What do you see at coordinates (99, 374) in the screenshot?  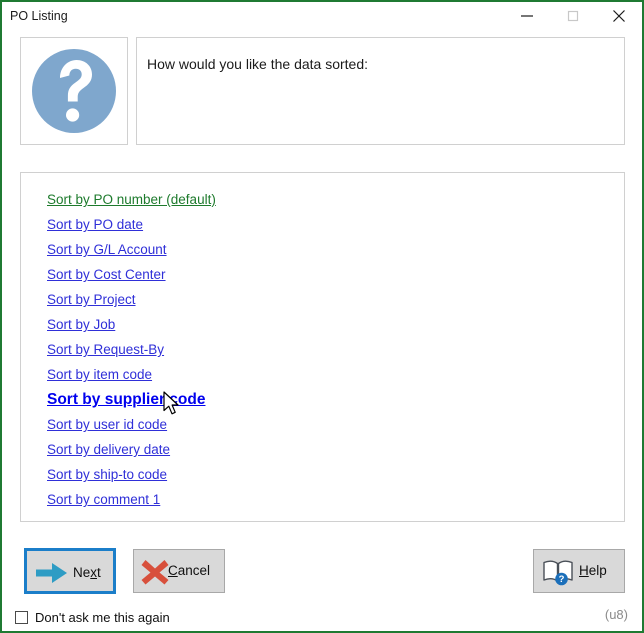 I see `sort-option-item-code: Sort by item code` at bounding box center [99, 374].